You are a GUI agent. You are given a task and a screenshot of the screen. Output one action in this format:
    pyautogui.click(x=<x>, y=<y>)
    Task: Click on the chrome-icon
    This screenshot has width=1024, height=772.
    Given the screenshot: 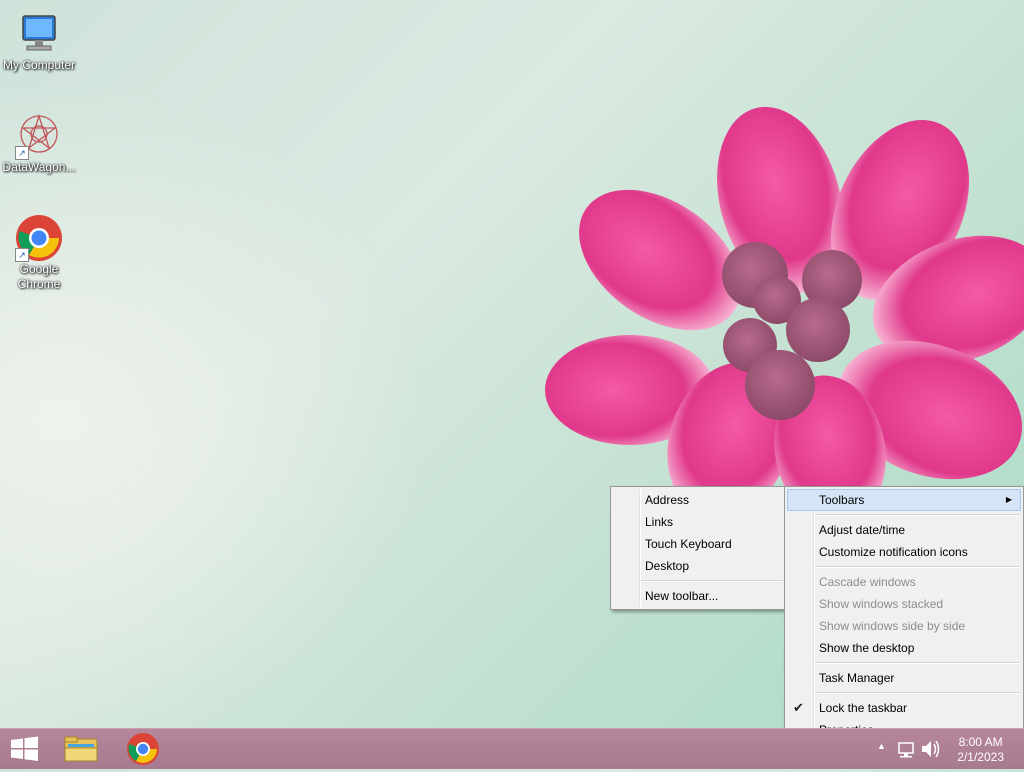 What is the action you would take?
    pyautogui.click(x=143, y=749)
    